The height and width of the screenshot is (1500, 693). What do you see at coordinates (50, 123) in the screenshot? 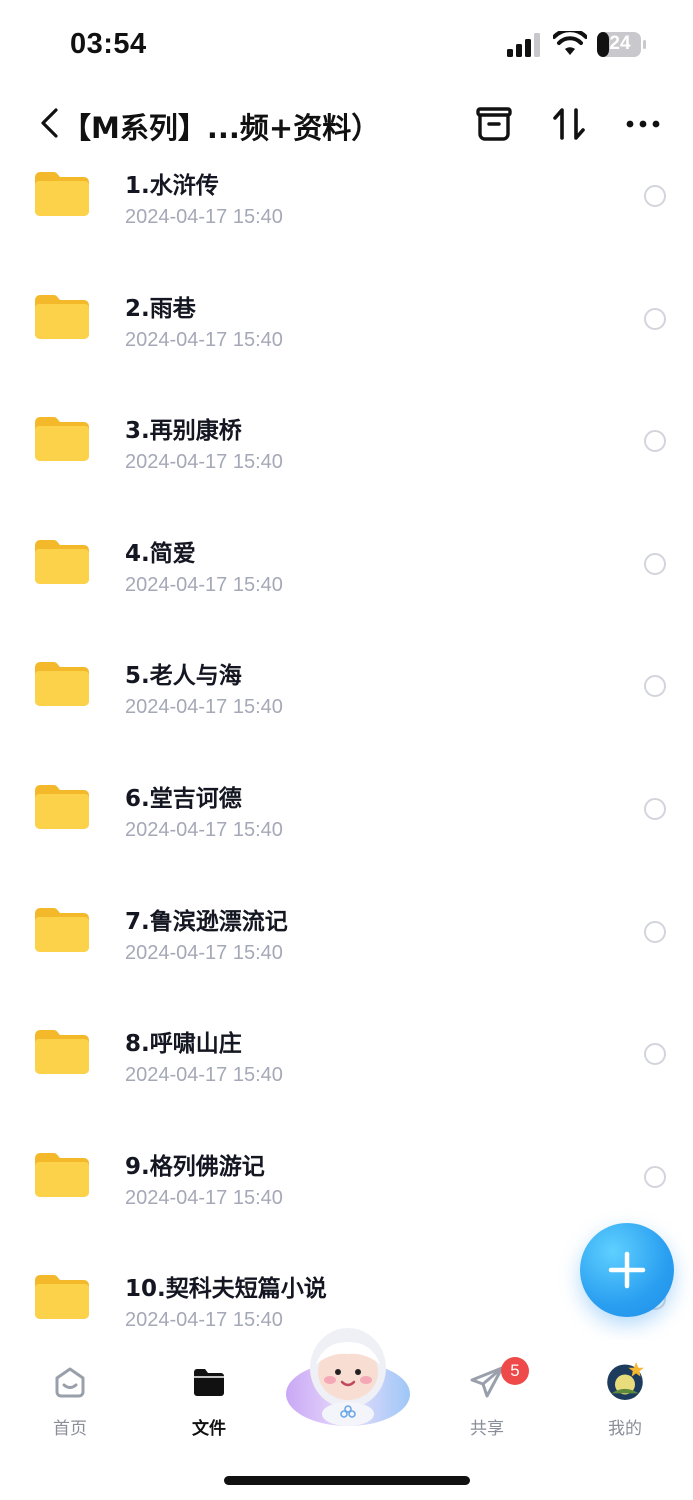
I see `back-arrow-icon` at bounding box center [50, 123].